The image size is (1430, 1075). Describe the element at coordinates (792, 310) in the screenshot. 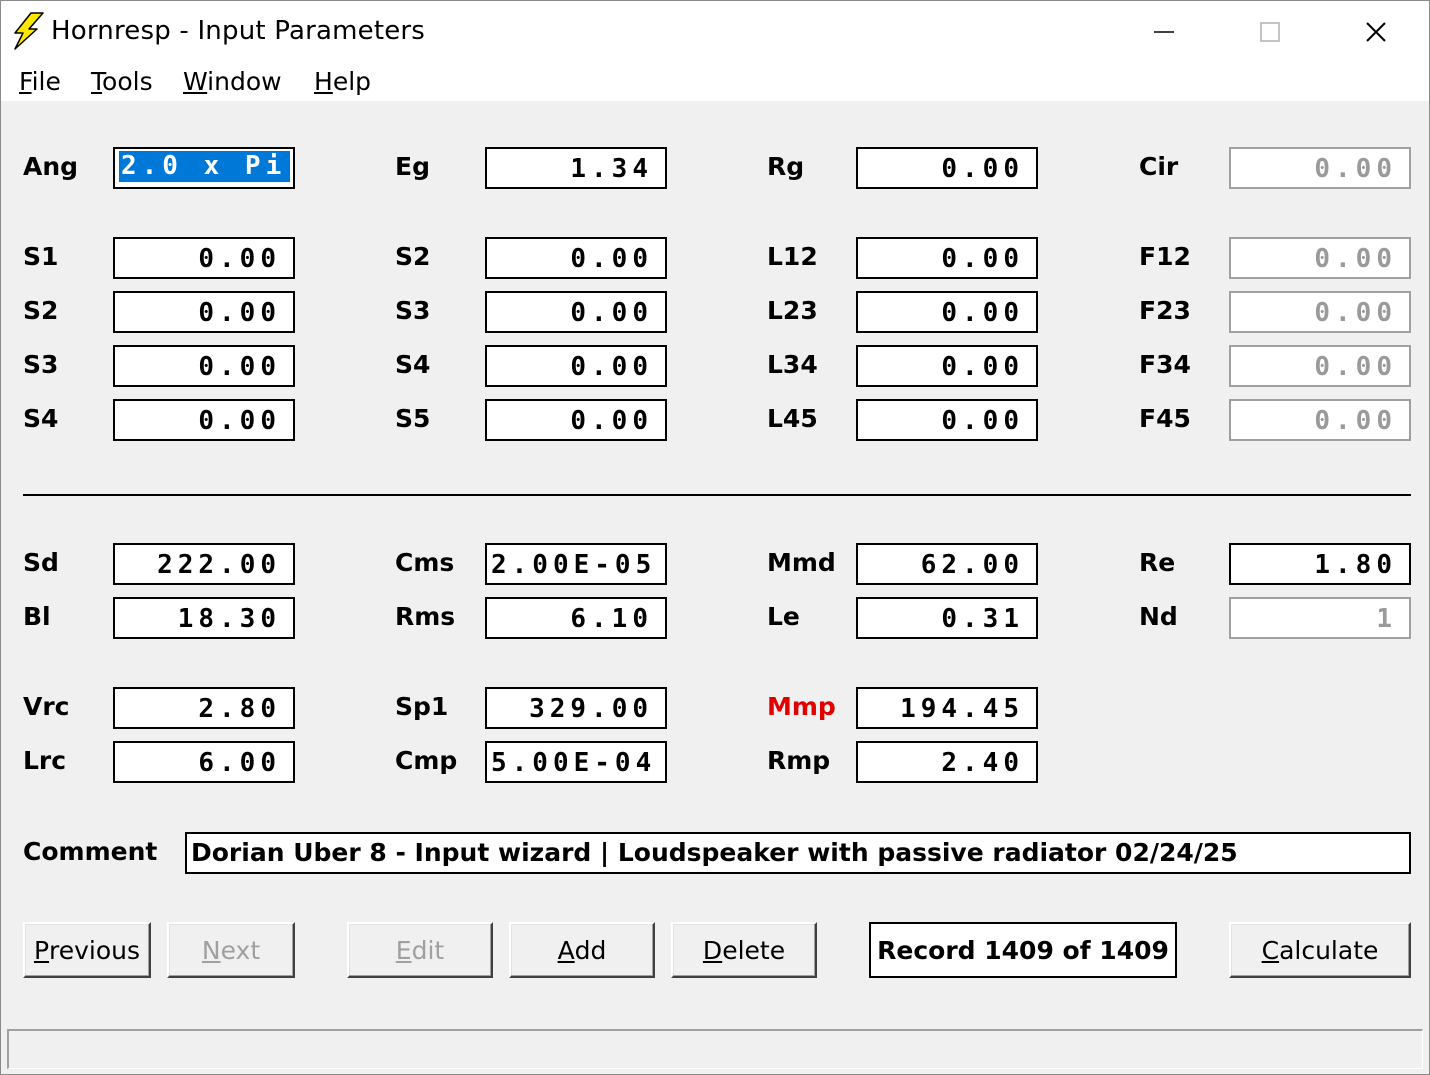

I see `label-l23: L23` at that location.